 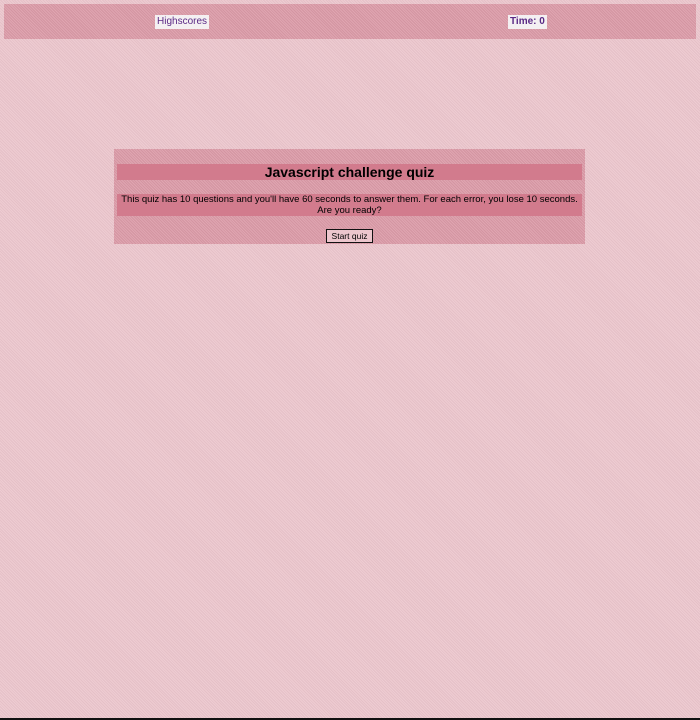 I want to click on quiz-title: Javascript challenge quiz, so click(x=349, y=172).